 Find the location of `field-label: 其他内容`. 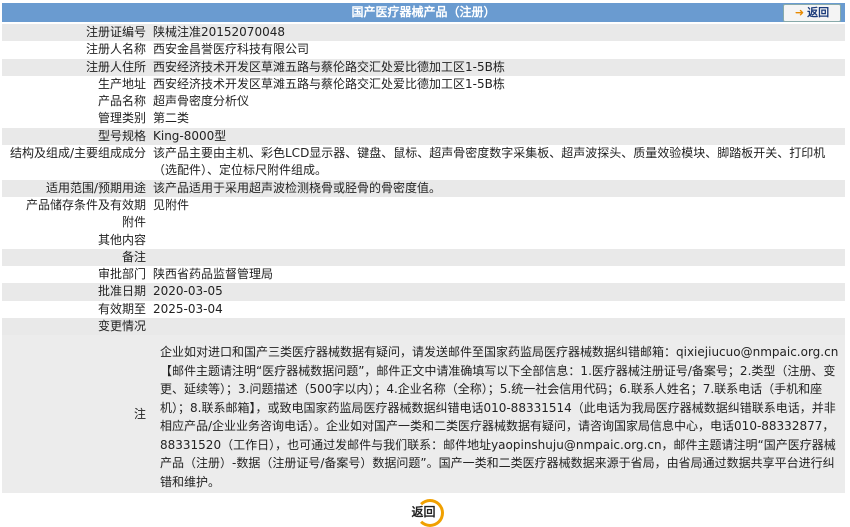

field-label: 其他内容 is located at coordinates (121, 239).